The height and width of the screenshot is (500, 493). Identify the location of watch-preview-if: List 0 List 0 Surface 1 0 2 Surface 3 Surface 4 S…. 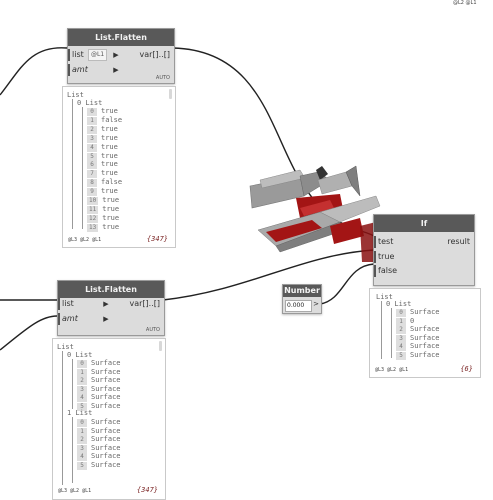
(425, 333).